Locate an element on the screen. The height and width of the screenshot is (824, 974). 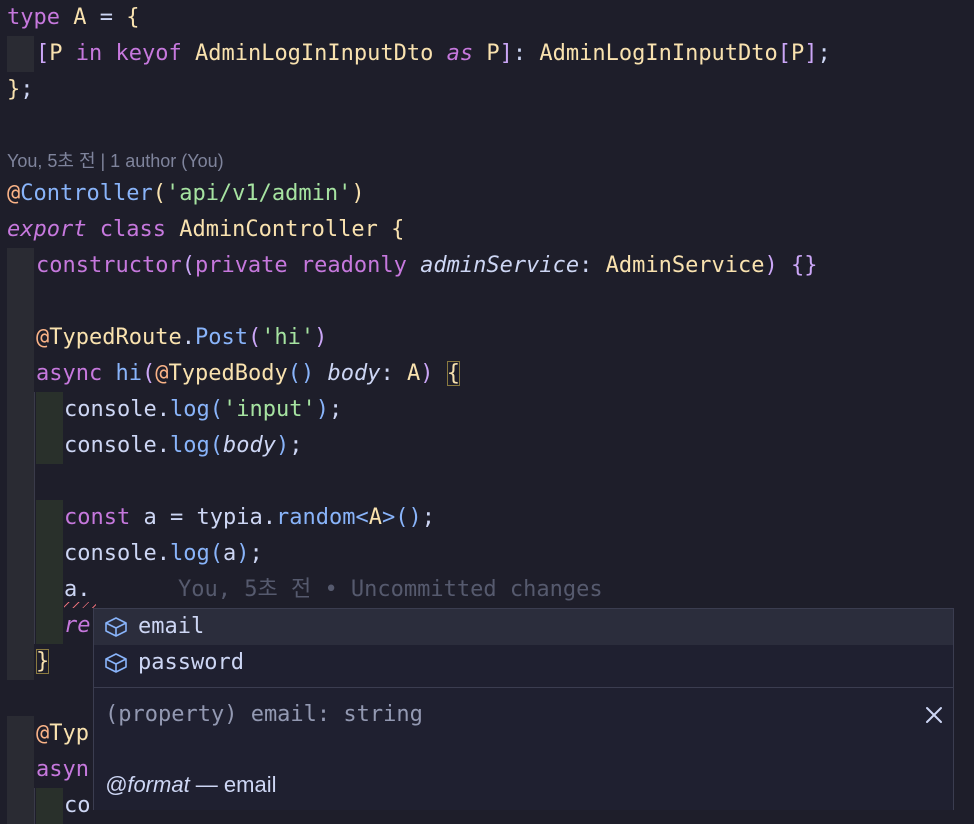
suggestion-item-password: password is located at coordinates (523, 663).